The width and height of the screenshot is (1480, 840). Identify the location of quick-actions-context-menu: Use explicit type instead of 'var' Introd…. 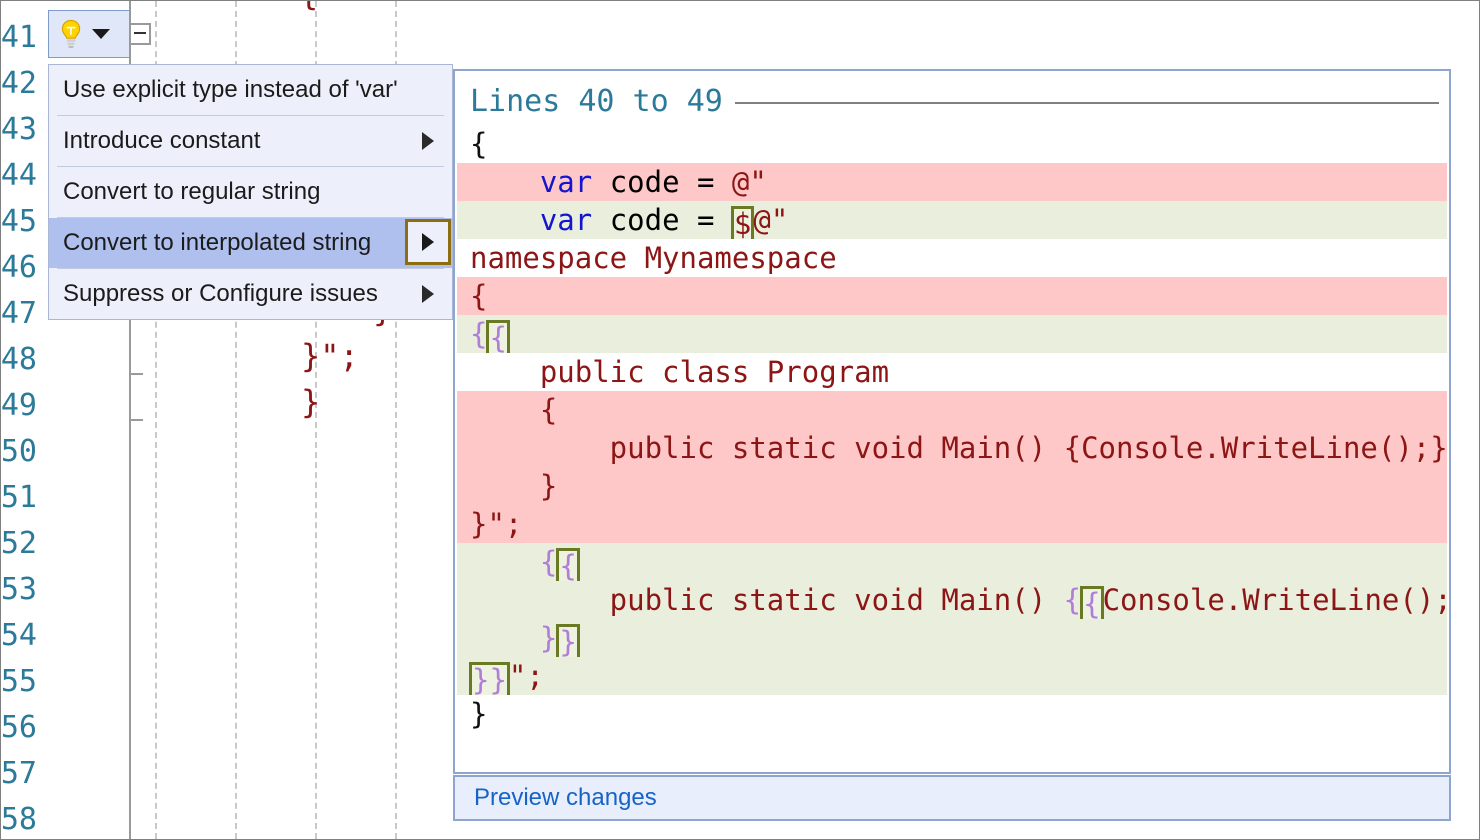
(250, 192).